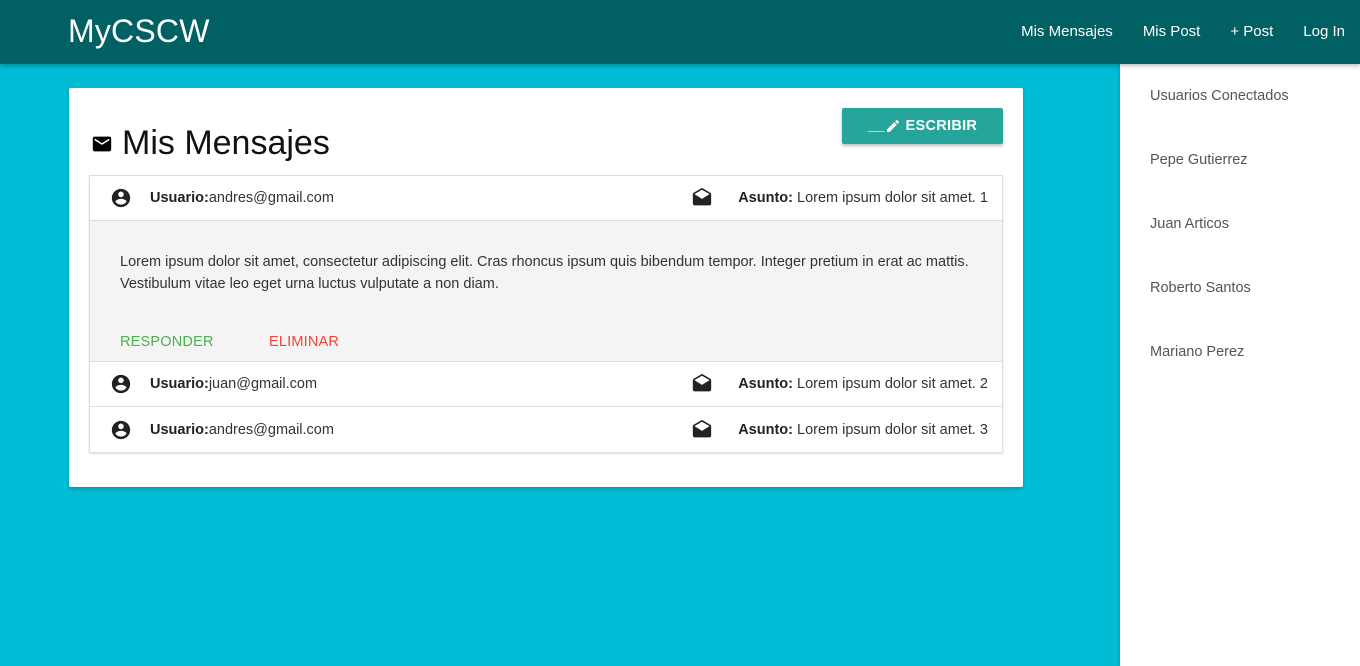 This screenshot has height=666, width=1360. I want to click on page-title-wrap: Mis Mensajes, so click(210, 143).